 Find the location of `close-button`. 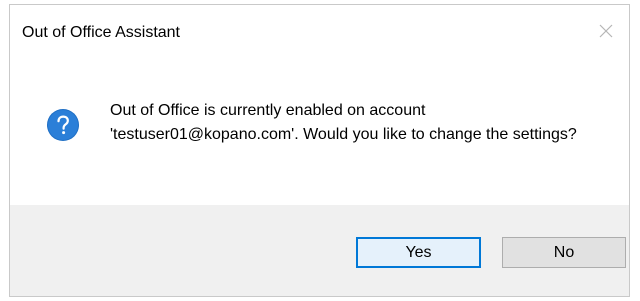

close-button is located at coordinates (606, 31).